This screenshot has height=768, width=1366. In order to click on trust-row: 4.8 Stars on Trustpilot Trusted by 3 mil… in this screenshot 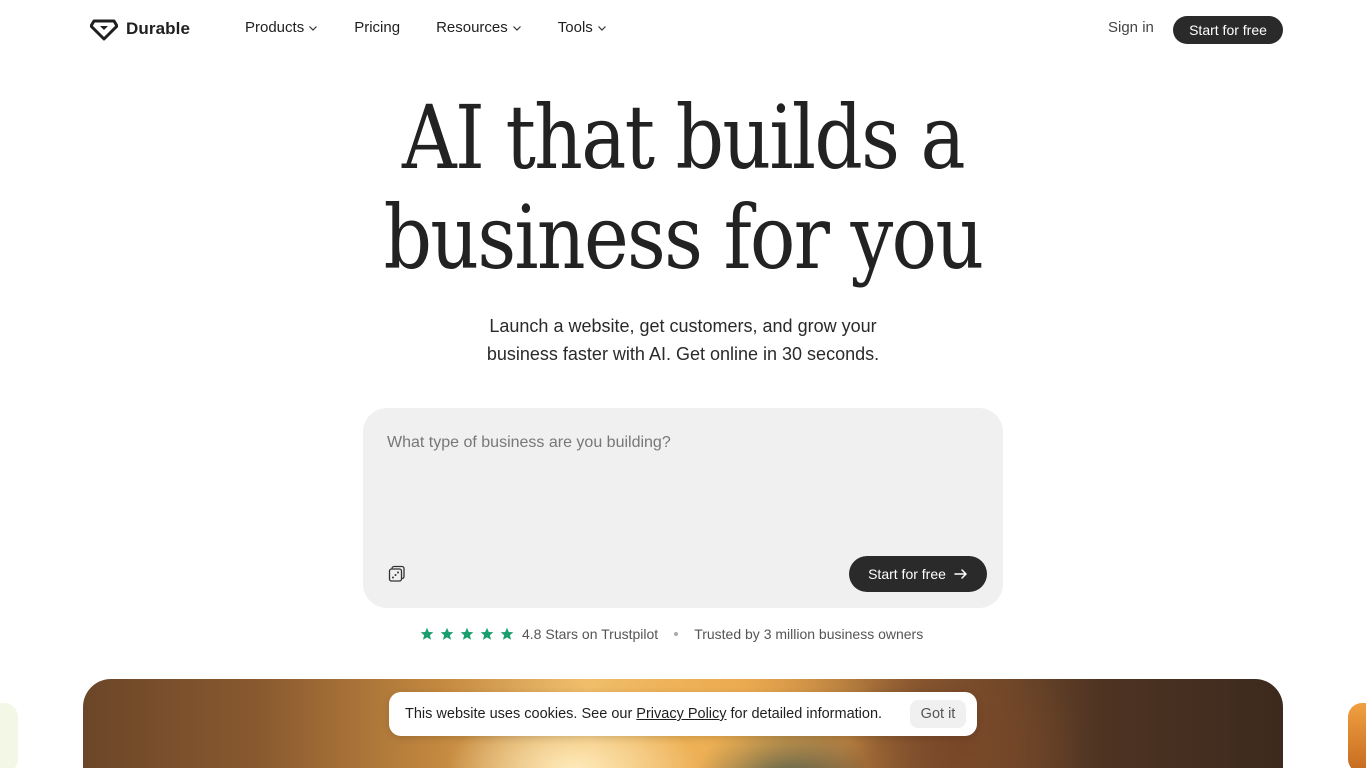, I will do `click(671, 634)`.